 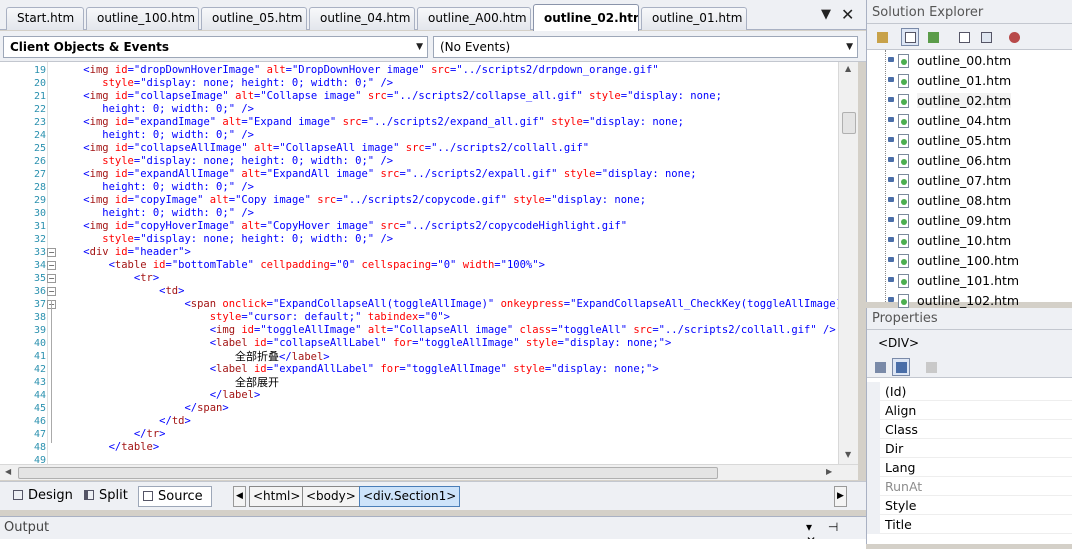 I want to click on breadcrumb-body: <body>, so click(x=331, y=496).